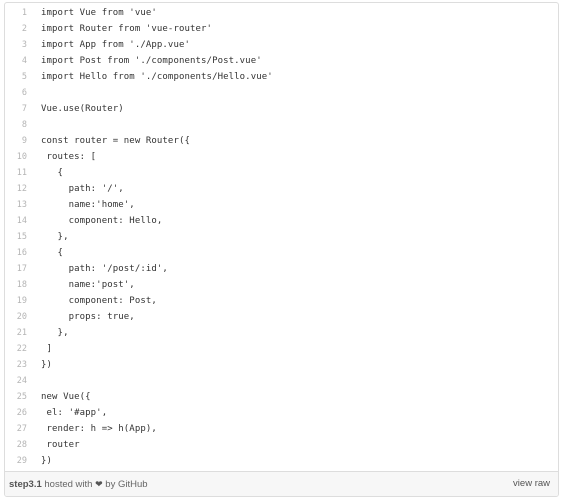 The image size is (563, 503). Describe the element at coordinates (88, 317) in the screenshot. I see `line-content: props: true,` at that location.